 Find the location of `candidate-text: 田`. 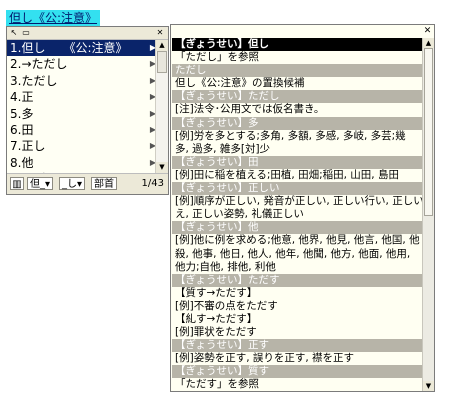

candidate-text: 田 is located at coordinates (27, 129).